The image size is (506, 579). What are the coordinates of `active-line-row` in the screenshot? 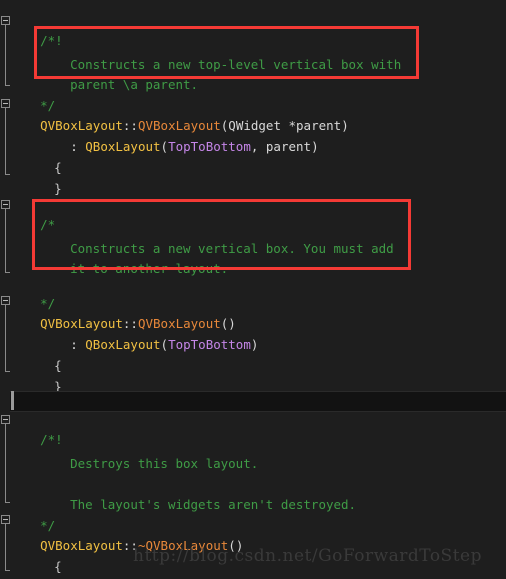 It's located at (258, 401).